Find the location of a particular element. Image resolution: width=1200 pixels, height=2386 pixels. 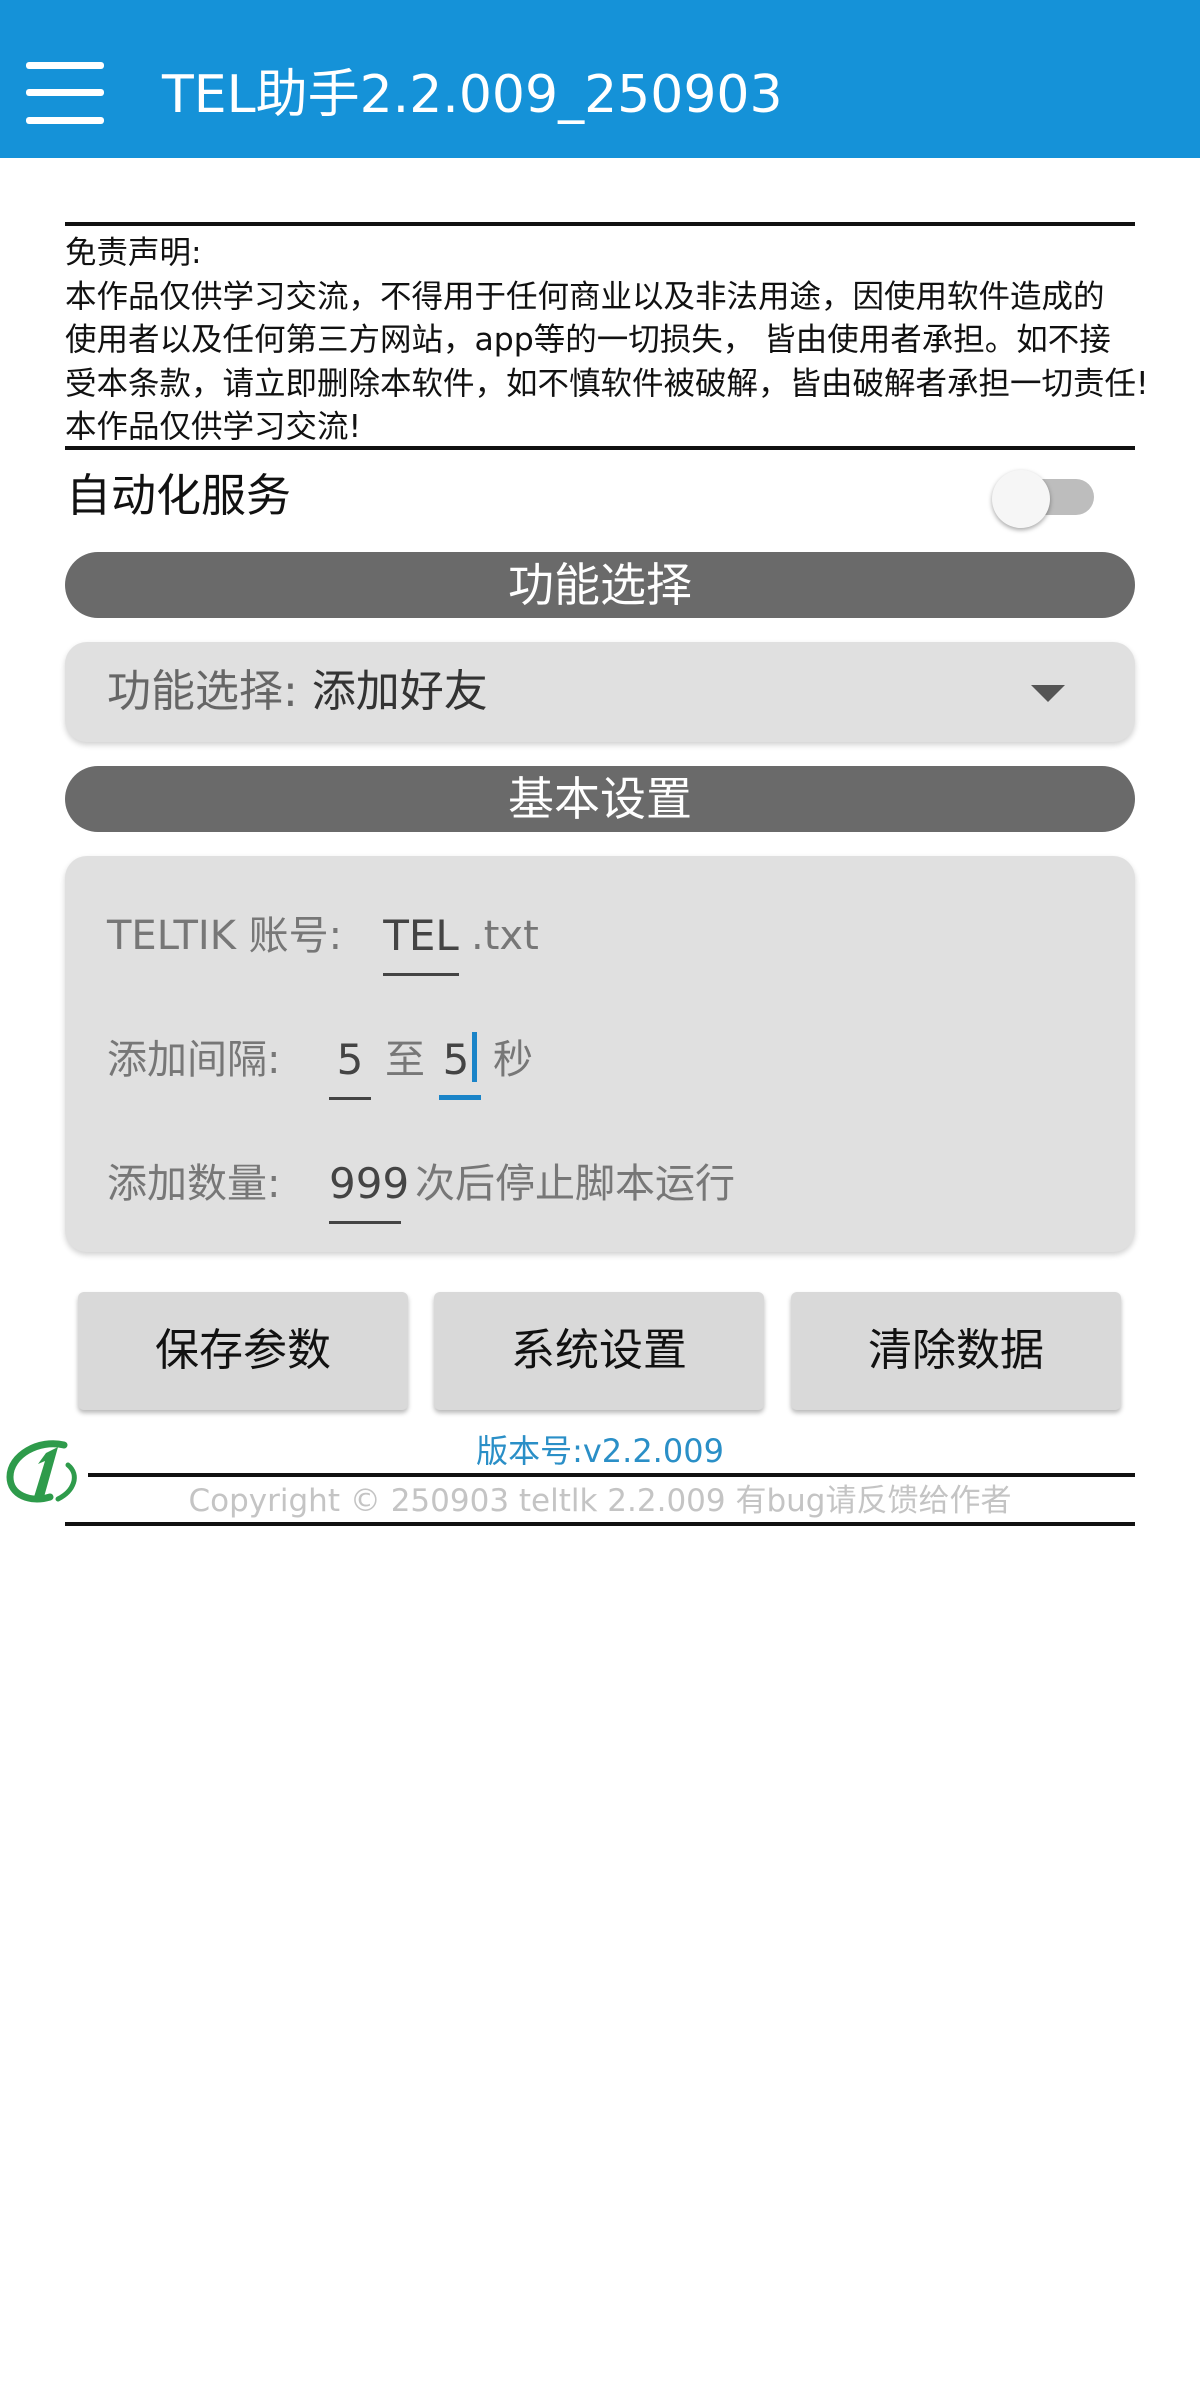

version-label: 版本号:v2.2.009 is located at coordinates (600, 1451).